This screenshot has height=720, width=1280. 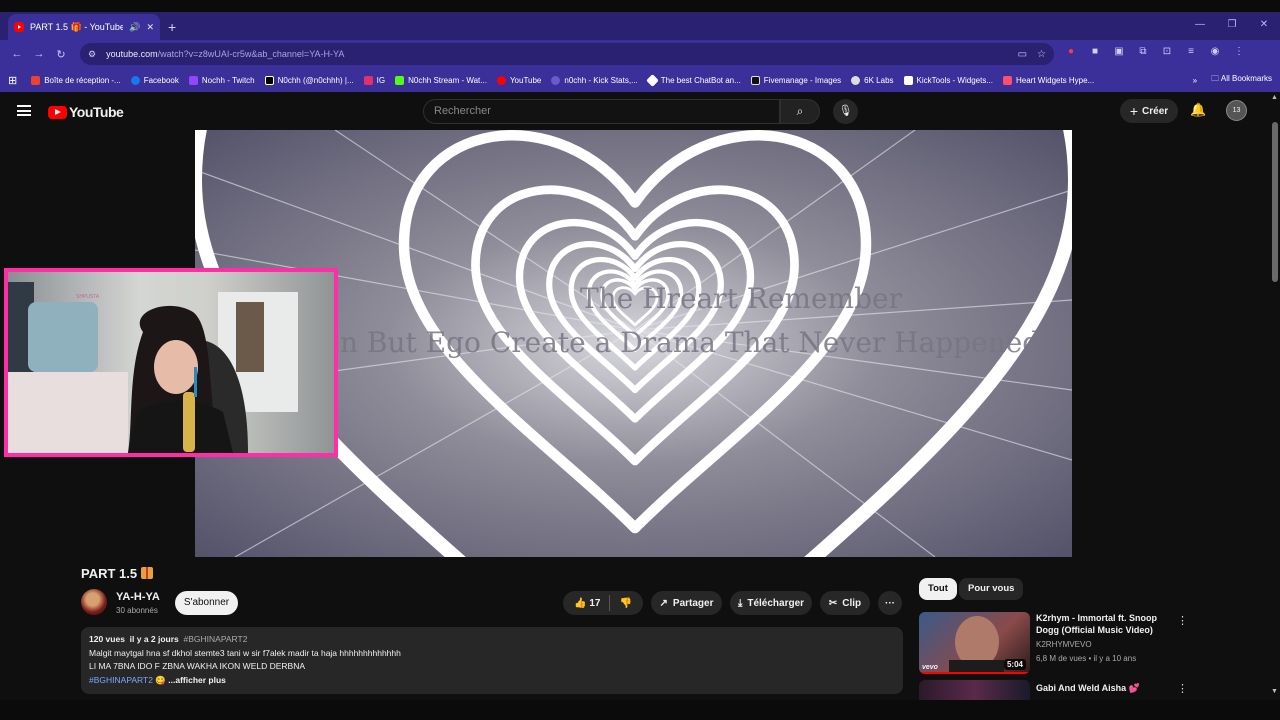 What do you see at coordinates (1119, 52) in the screenshot?
I see `extension-box-icon: ▣` at bounding box center [1119, 52].